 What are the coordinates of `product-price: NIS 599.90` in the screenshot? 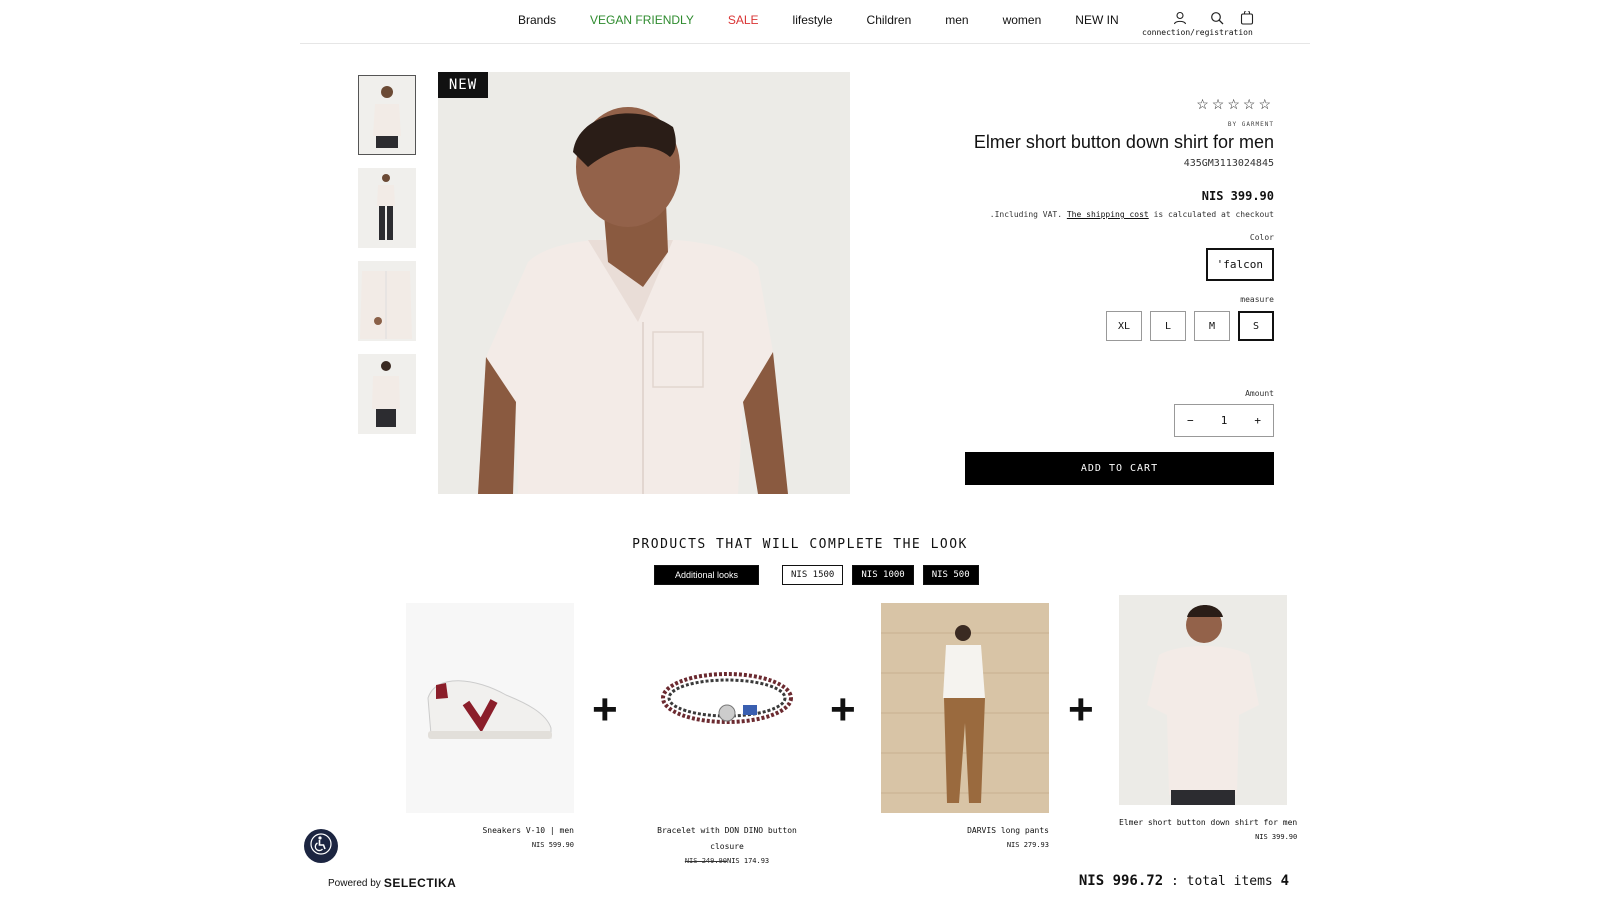 It's located at (552, 845).